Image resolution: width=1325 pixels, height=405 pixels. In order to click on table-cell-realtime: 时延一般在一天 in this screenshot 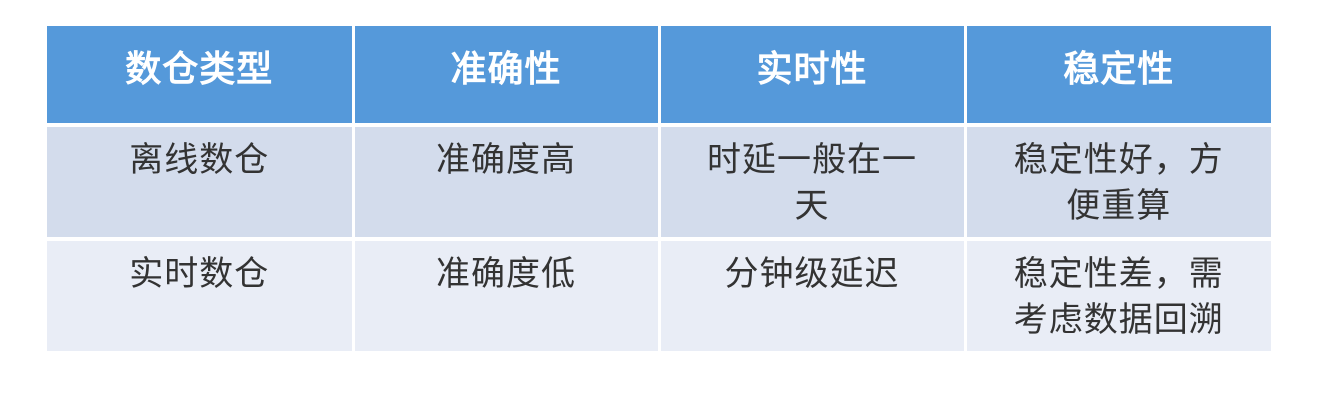, I will do `click(812, 182)`.